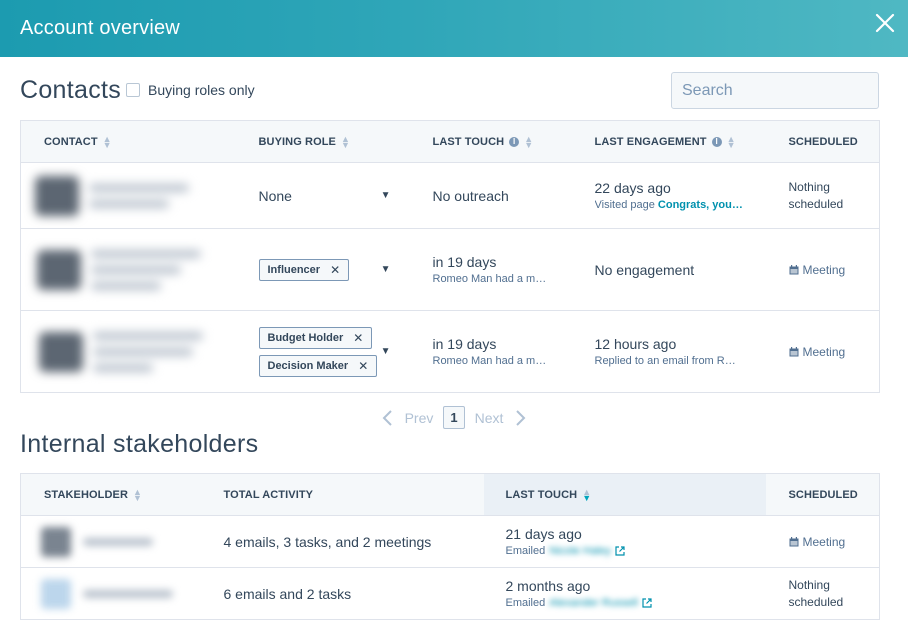  Describe the element at coordinates (322, 351) in the screenshot. I see `buying-role-cell: Budget Holder ✕ Decision Maker ✕ ▼` at that location.